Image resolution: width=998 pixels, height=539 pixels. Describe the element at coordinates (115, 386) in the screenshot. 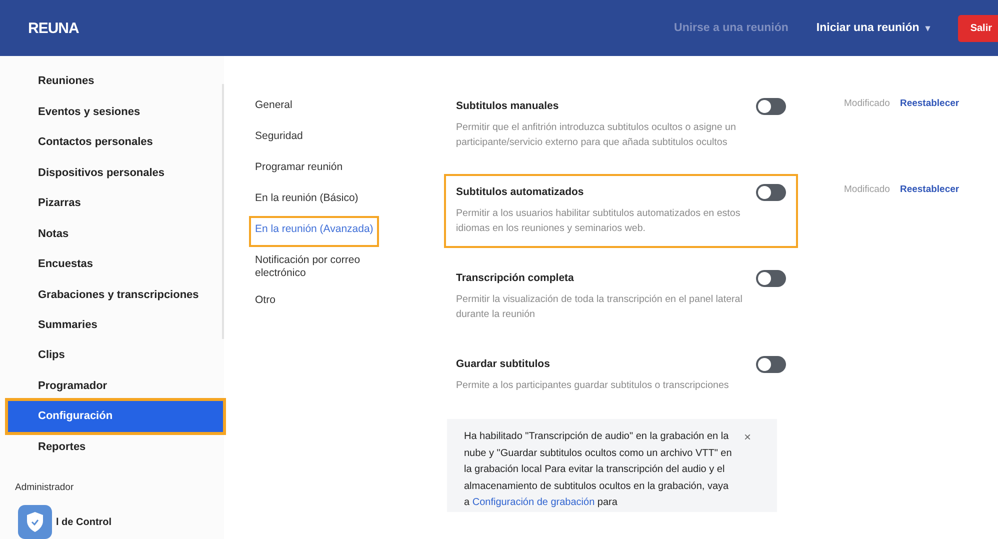

I see `sidebar-item: Programador` at that location.